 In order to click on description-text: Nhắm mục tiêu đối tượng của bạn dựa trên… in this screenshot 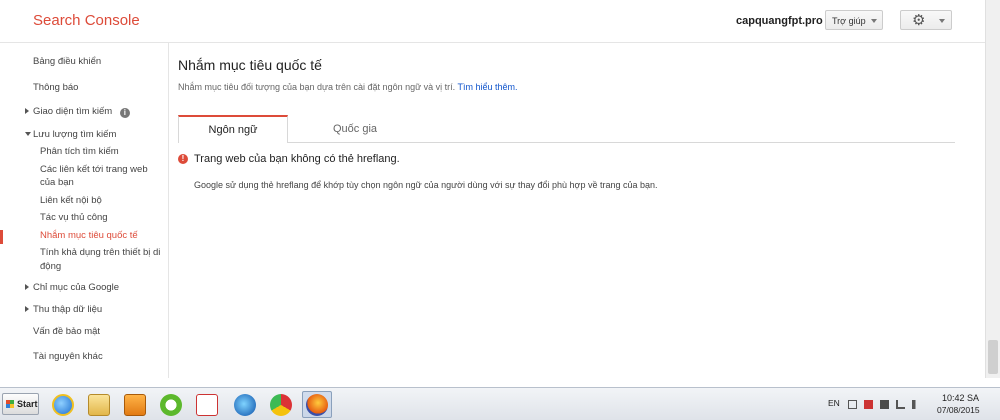, I will do `click(317, 87)`.